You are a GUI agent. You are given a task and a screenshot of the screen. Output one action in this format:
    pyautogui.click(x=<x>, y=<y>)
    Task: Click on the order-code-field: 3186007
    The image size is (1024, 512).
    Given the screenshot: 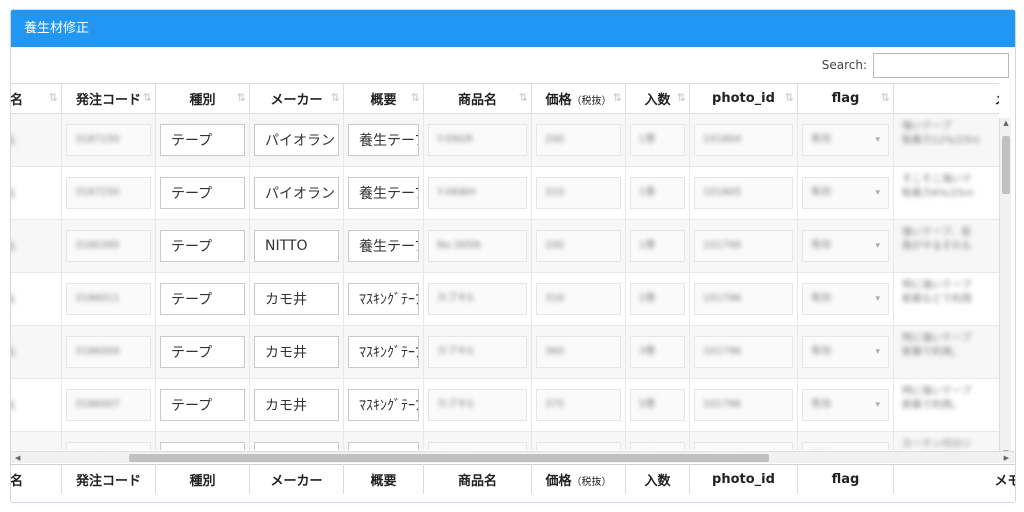 What is the action you would take?
    pyautogui.click(x=108, y=405)
    